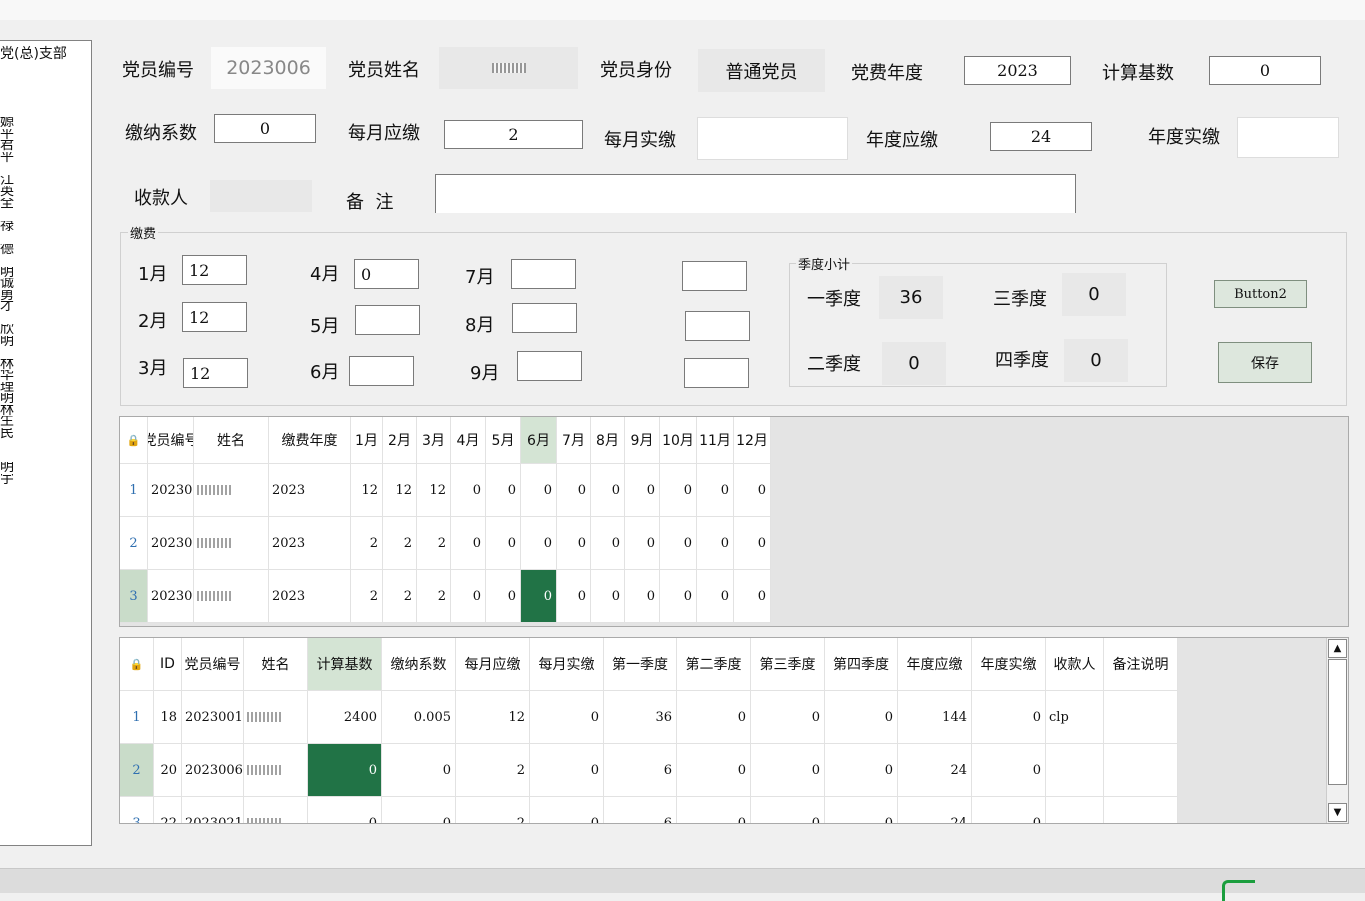 This screenshot has width=1365, height=901. I want to click on fee-year-input: 2023, so click(1017, 70).